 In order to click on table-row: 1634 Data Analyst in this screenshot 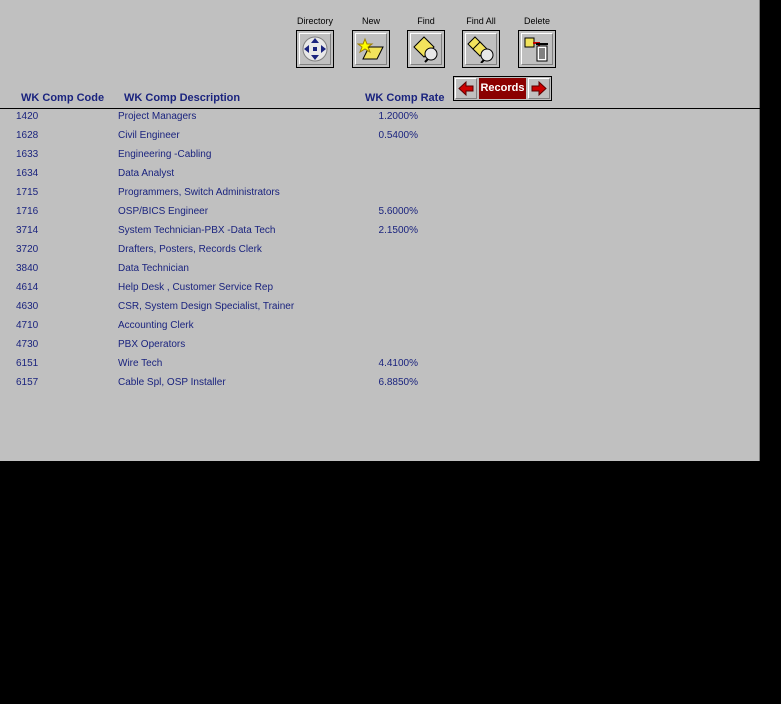, I will do `click(380, 176)`.